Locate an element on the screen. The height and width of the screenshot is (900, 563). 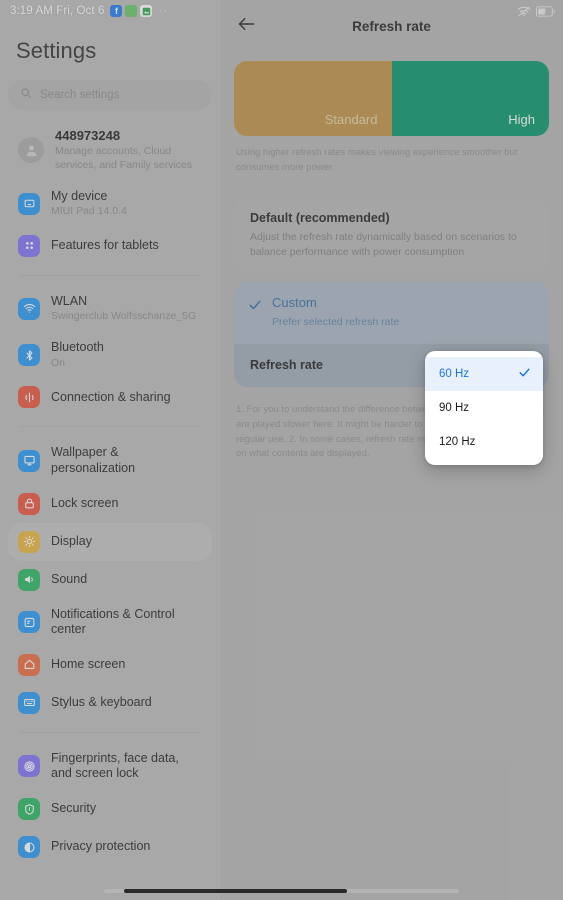
status-time: 3:19 AM Fri, Oct 6 is located at coordinates (57, 11).